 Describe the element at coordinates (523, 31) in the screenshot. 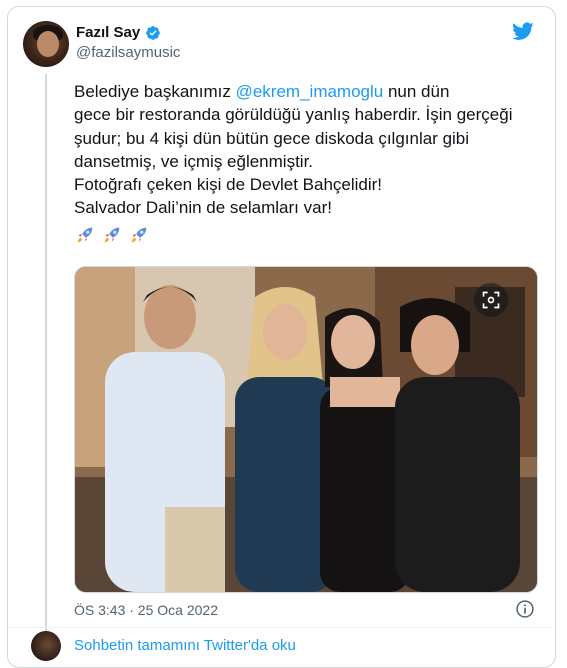

I see `twitter-bird-icon` at that location.